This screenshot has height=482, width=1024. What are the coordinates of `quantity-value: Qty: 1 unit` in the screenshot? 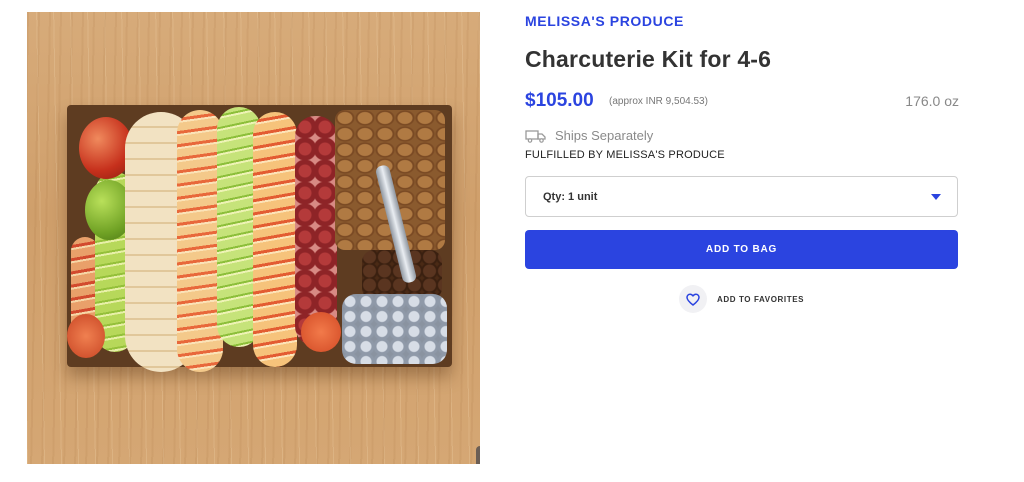 It's located at (570, 196).